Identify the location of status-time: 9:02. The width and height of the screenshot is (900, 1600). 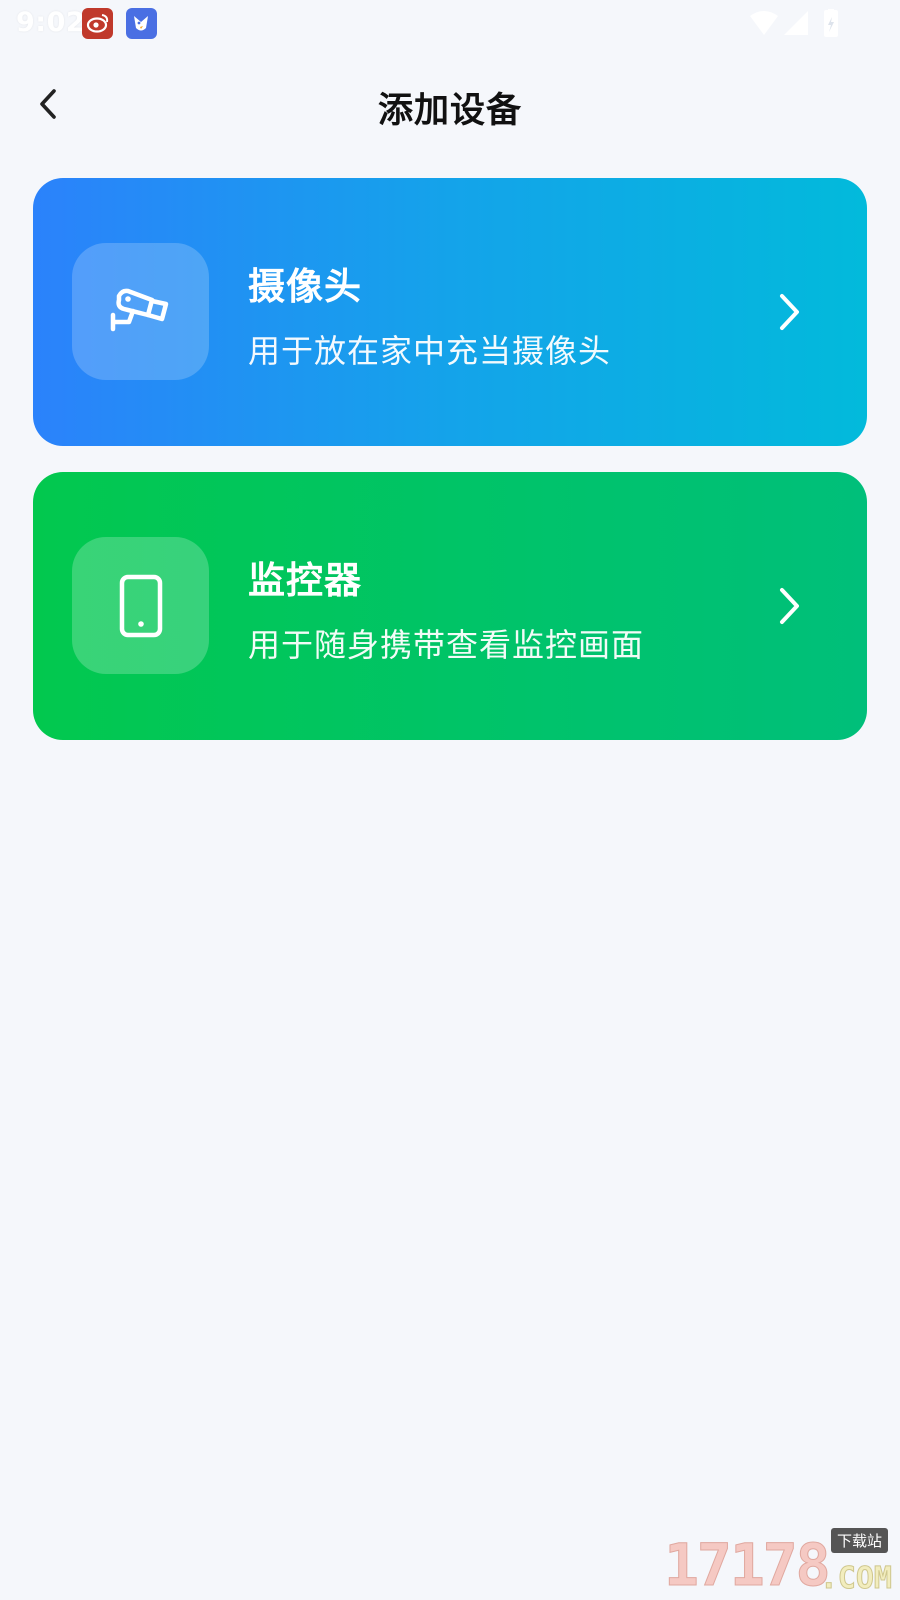
(51, 22).